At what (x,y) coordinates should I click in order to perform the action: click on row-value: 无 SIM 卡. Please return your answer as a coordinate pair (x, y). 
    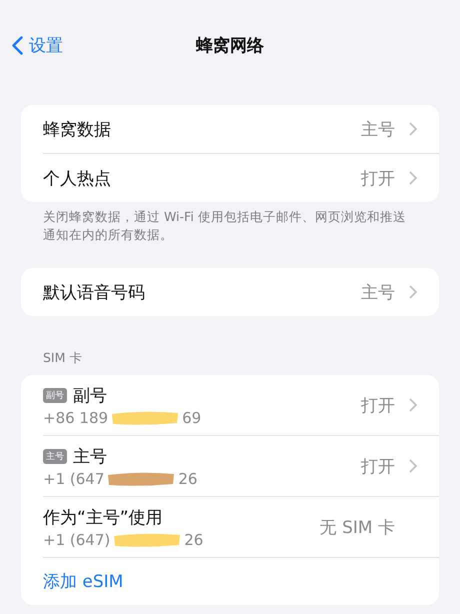
    Looking at the image, I should click on (357, 527).